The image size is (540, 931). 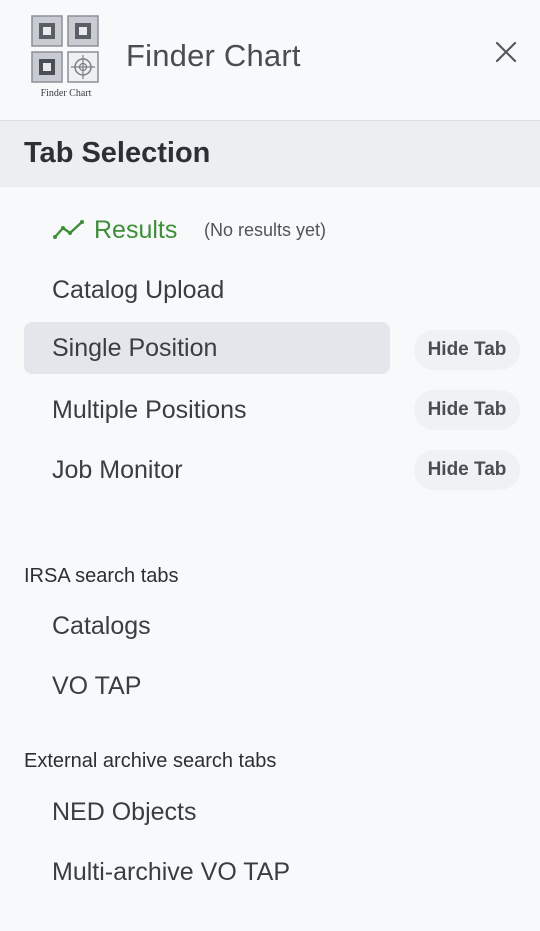 I want to click on app-title: Finder Chart, so click(x=213, y=55).